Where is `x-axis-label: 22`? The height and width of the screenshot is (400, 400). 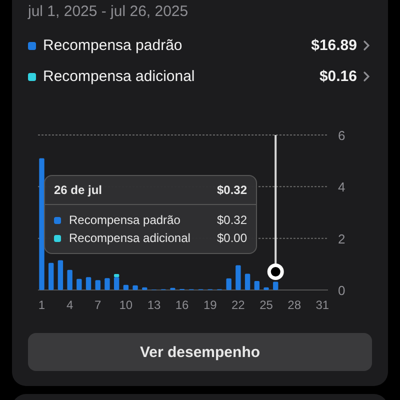
x-axis-label: 22 is located at coordinates (238, 305).